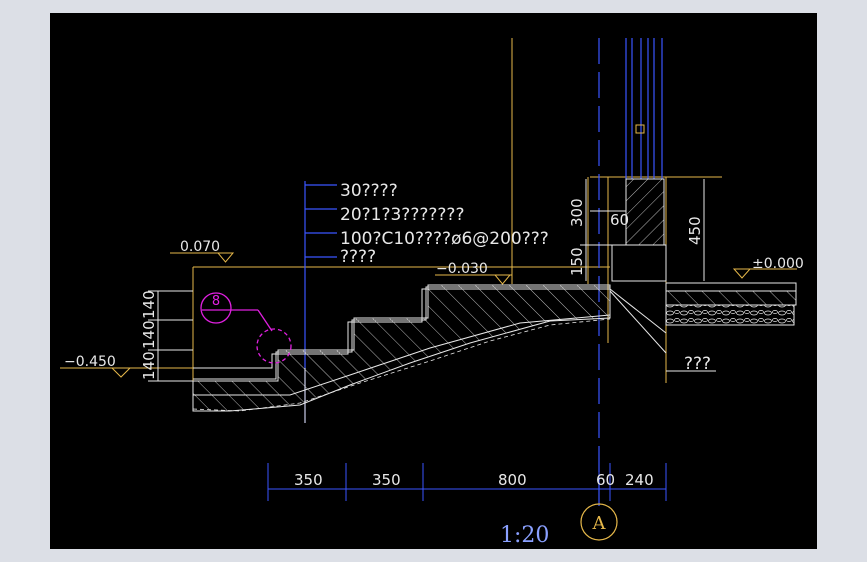 The width and height of the screenshot is (867, 562). I want to click on note-line-1: 30????, so click(369, 191).